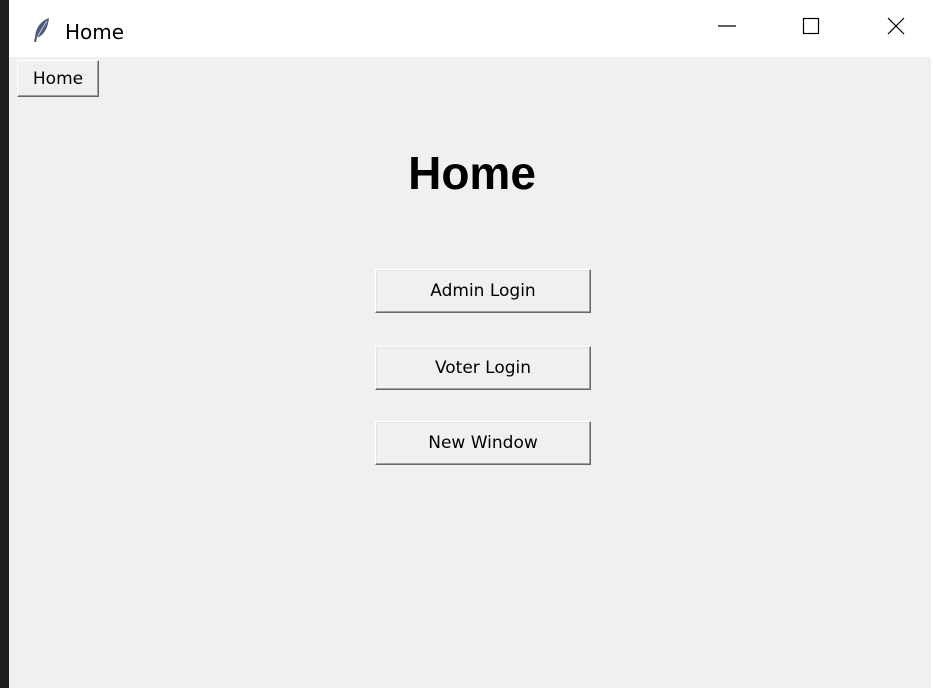 This screenshot has width=933, height=688. Describe the element at coordinates (42, 30) in the screenshot. I see `feather-icon` at that location.